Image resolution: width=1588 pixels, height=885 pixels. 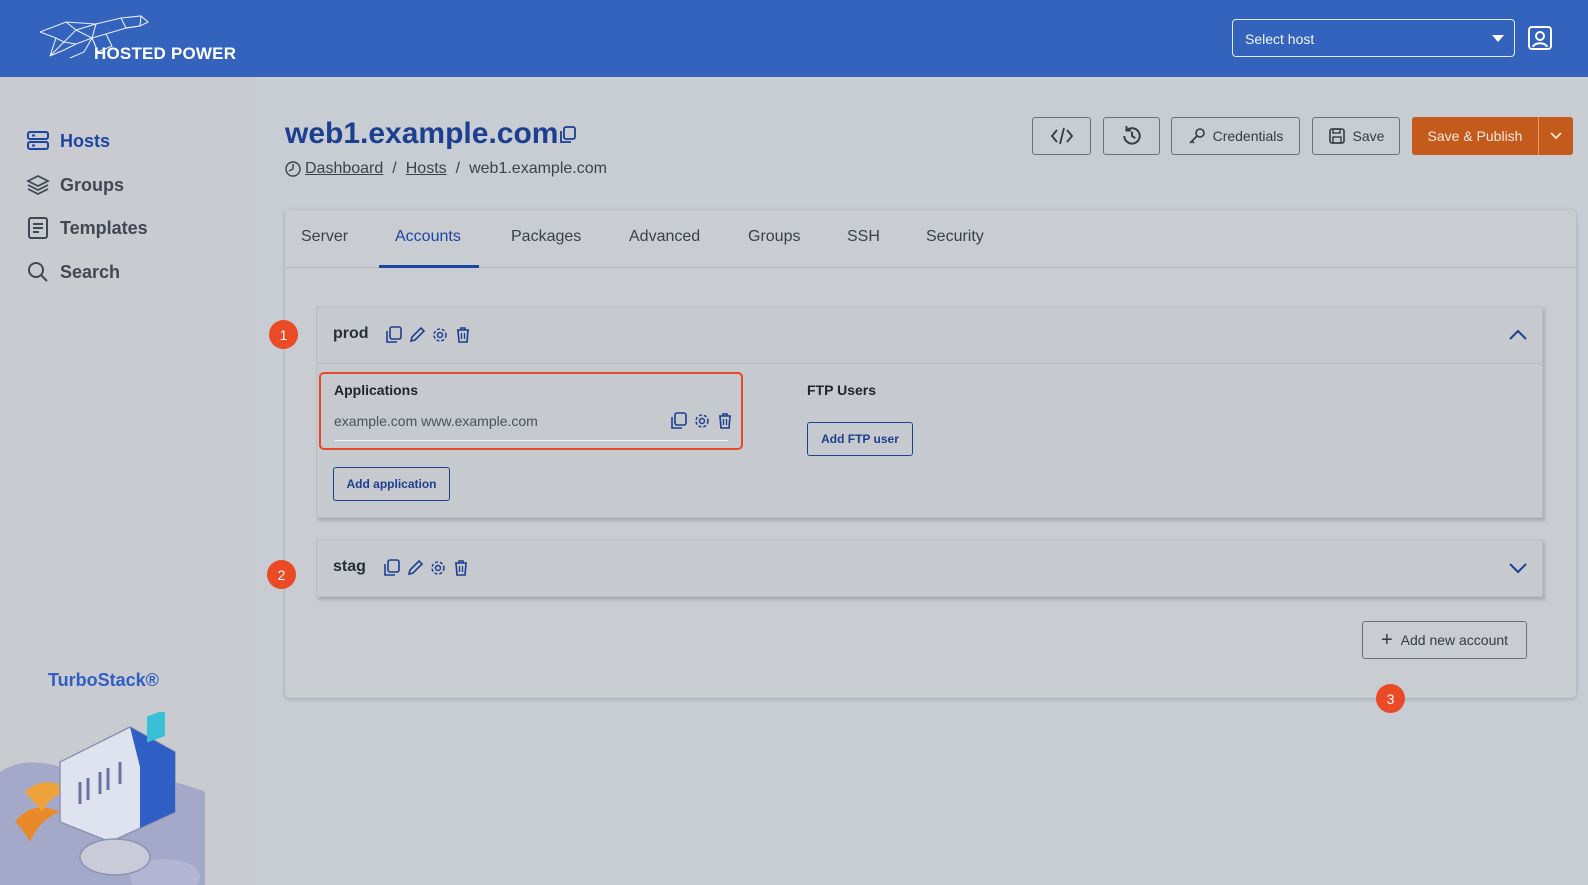 I want to click on account-header: prod, so click(x=930, y=335).